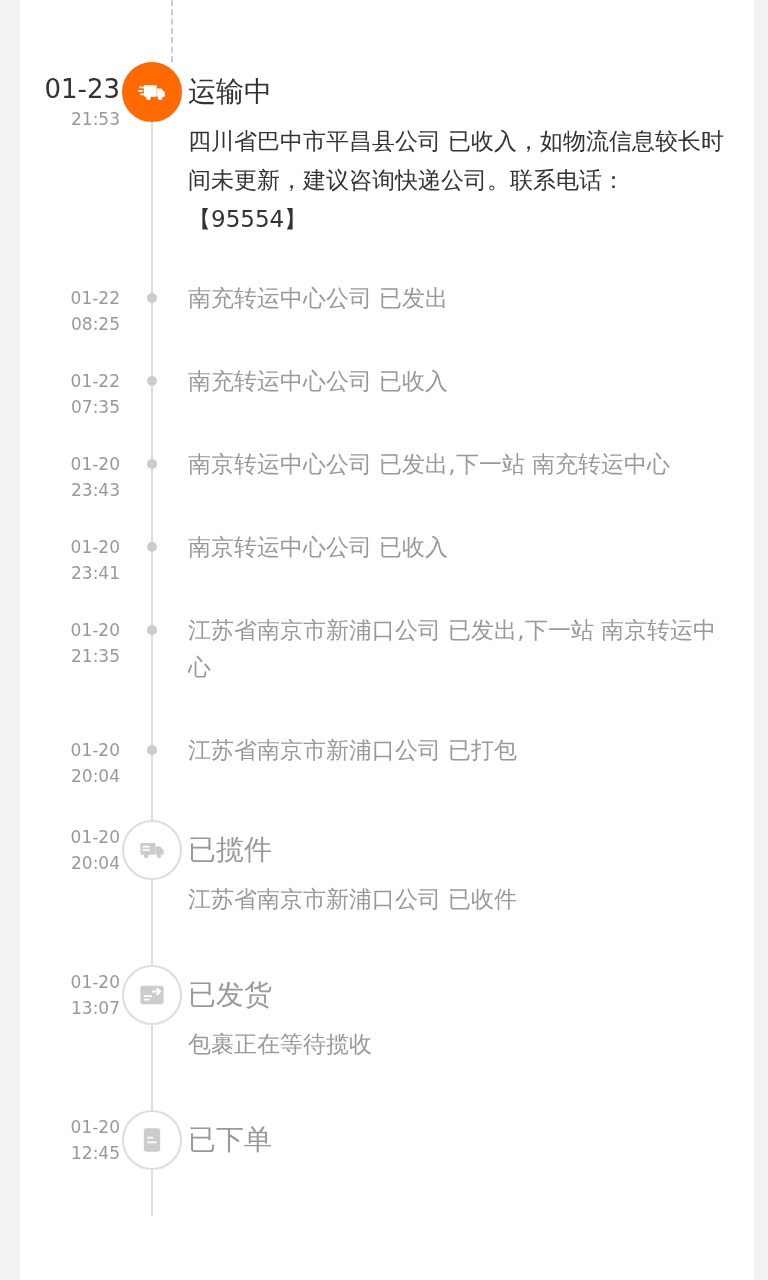 The height and width of the screenshot is (1280, 768). Describe the element at coordinates (81, 89) in the screenshot. I see `date-text: 01-23` at that location.